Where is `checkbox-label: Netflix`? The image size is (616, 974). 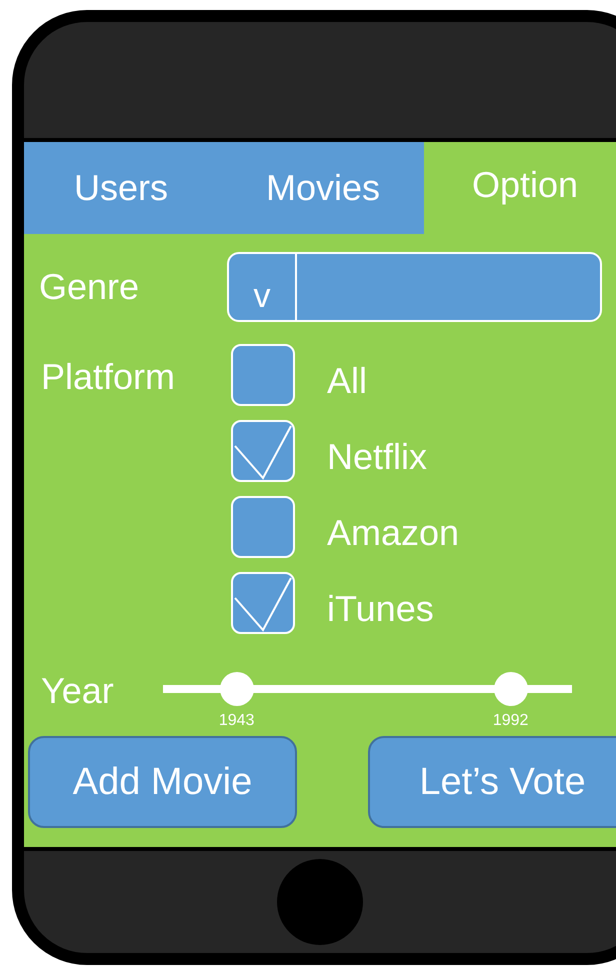 checkbox-label: Netflix is located at coordinates (377, 457).